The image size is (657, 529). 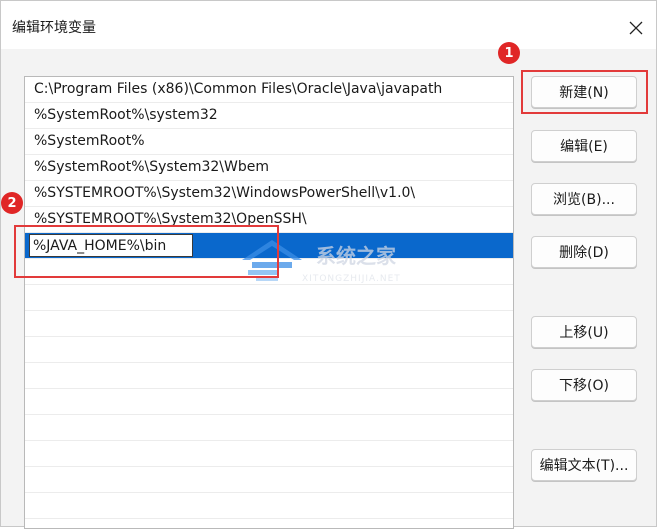 What do you see at coordinates (269, 116) in the screenshot?
I see `list-item: %SystemRoot%\system32` at bounding box center [269, 116].